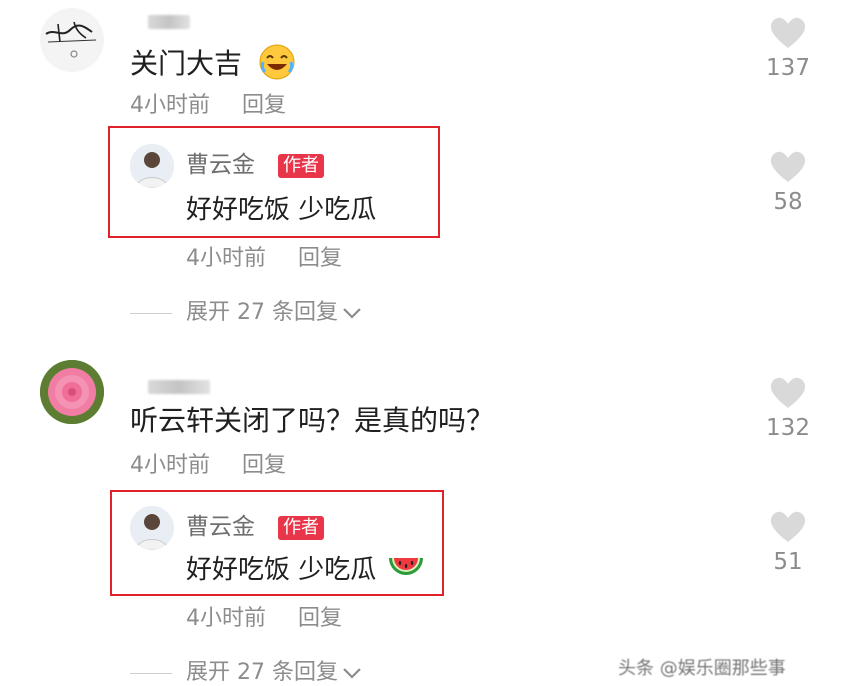 This screenshot has width=858, height=686. Describe the element at coordinates (788, 49) in the screenshot. I see `like-button: 137` at that location.